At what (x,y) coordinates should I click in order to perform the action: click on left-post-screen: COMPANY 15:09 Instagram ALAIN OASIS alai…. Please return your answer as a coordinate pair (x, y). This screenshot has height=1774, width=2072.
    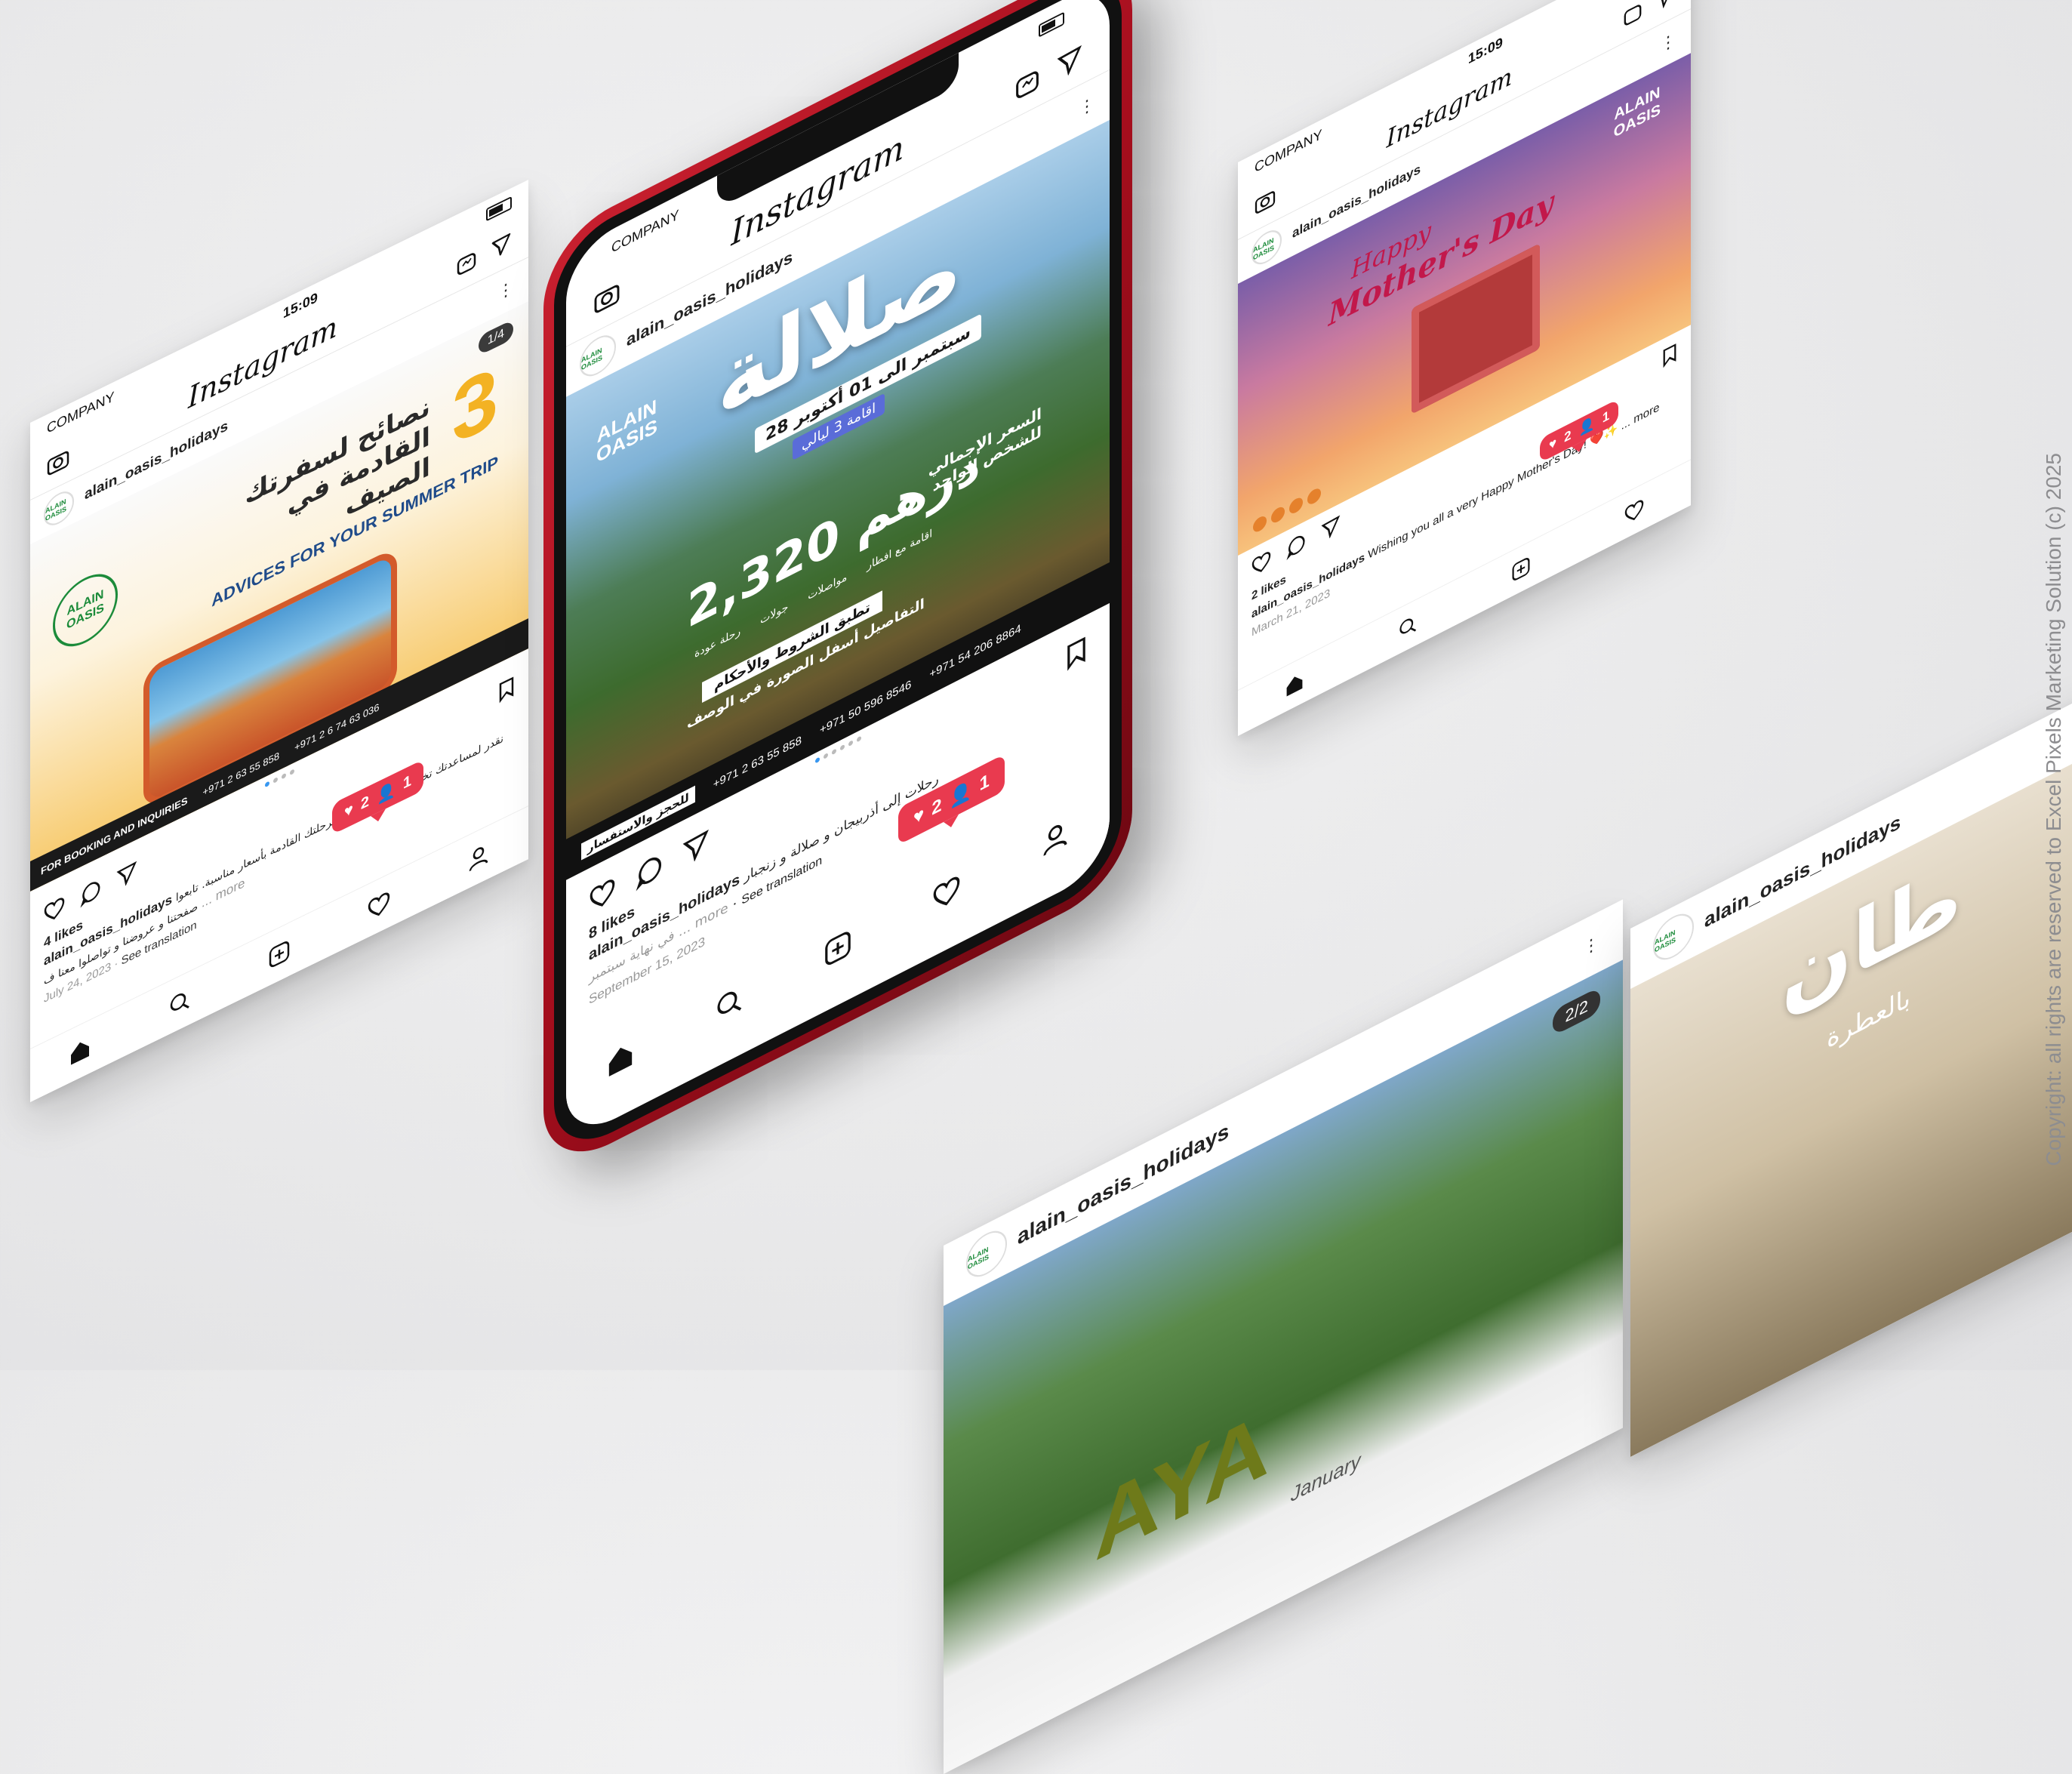
    Looking at the image, I should click on (279, 641).